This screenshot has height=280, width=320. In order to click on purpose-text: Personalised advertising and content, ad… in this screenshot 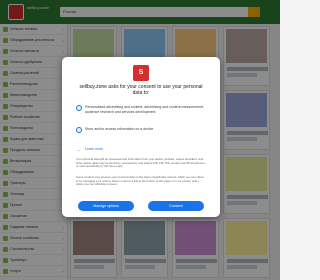, I will do `click(144, 109)`.